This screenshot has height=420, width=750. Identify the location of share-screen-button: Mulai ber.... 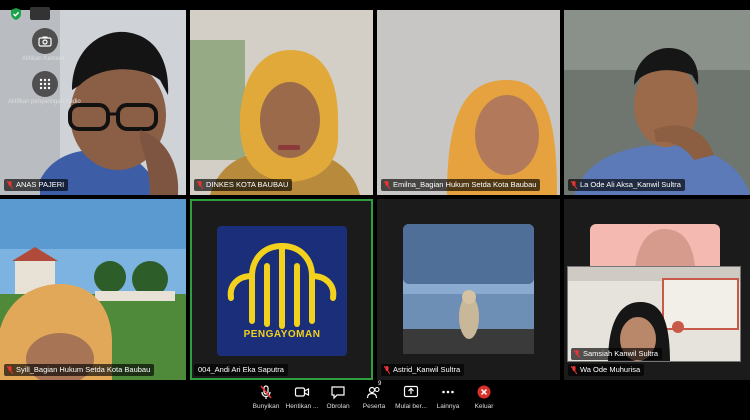
(411, 399).